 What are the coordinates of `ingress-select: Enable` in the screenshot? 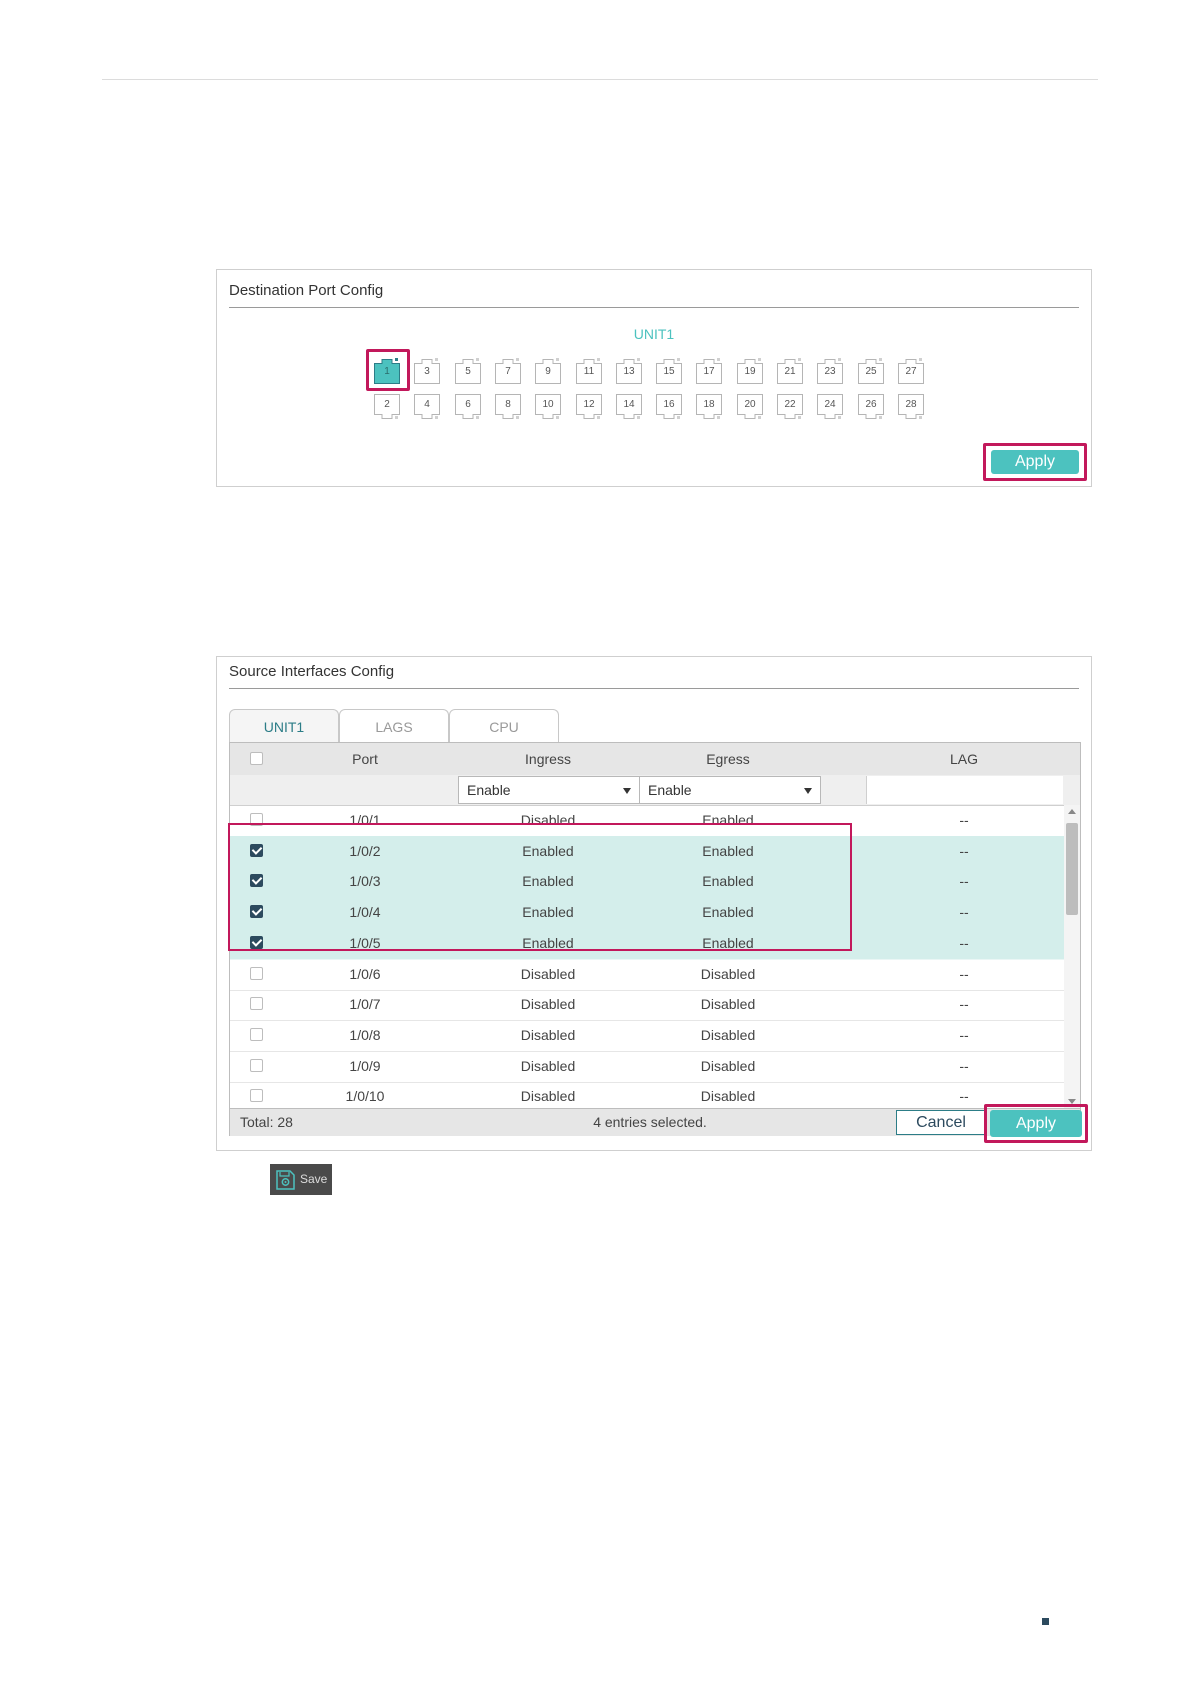 It's located at (549, 790).